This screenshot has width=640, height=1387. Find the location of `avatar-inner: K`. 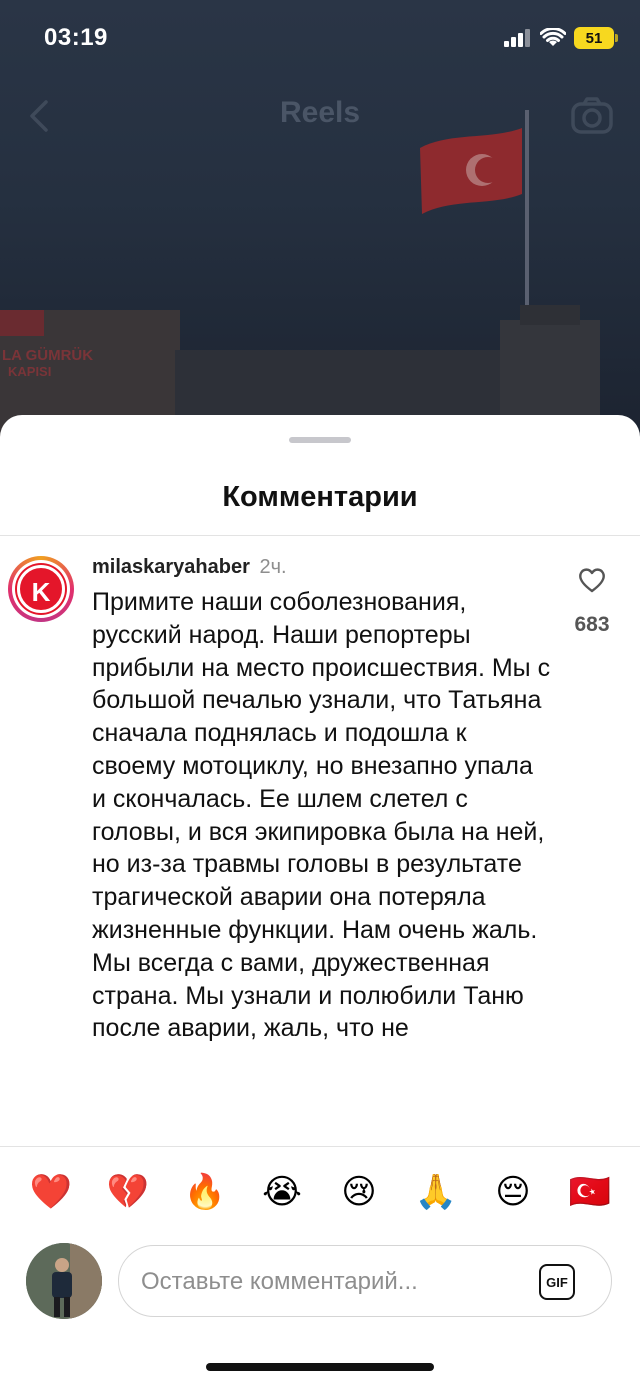

avatar-inner: K is located at coordinates (41, 589).